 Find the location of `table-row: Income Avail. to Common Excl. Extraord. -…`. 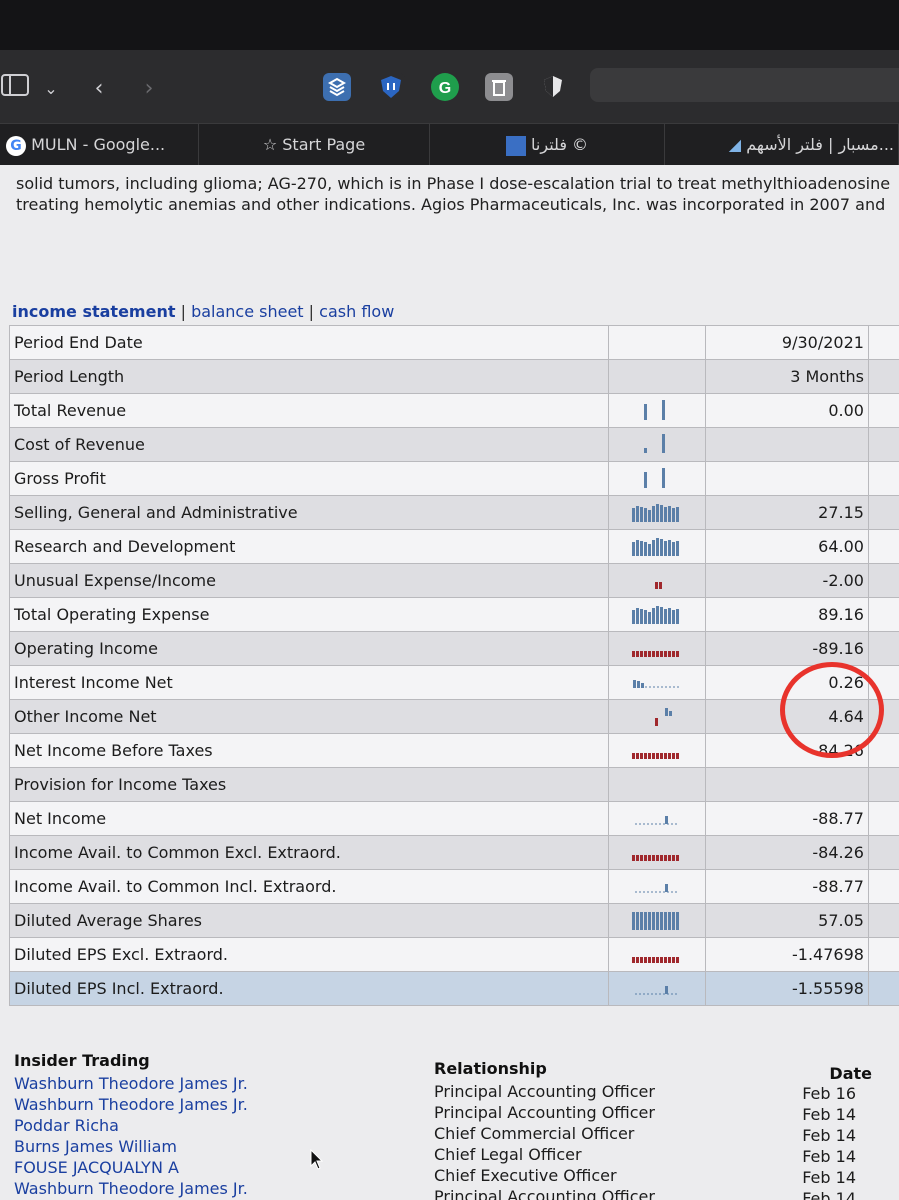

table-row: Income Avail. to Common Excl. Extraord. -… is located at coordinates (453, 852).